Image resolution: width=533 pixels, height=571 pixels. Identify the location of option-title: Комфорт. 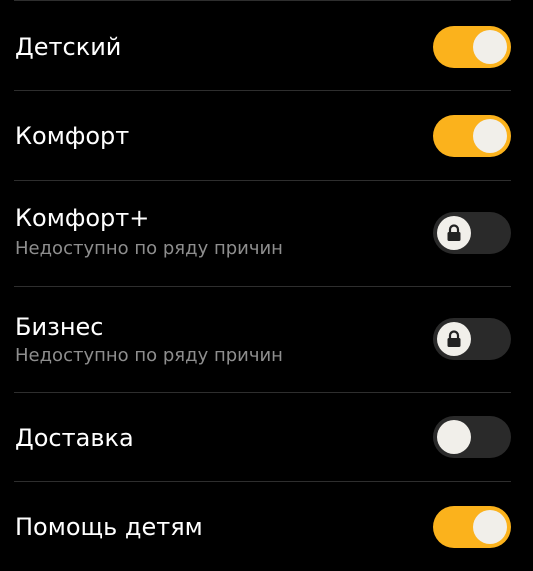
(72, 136).